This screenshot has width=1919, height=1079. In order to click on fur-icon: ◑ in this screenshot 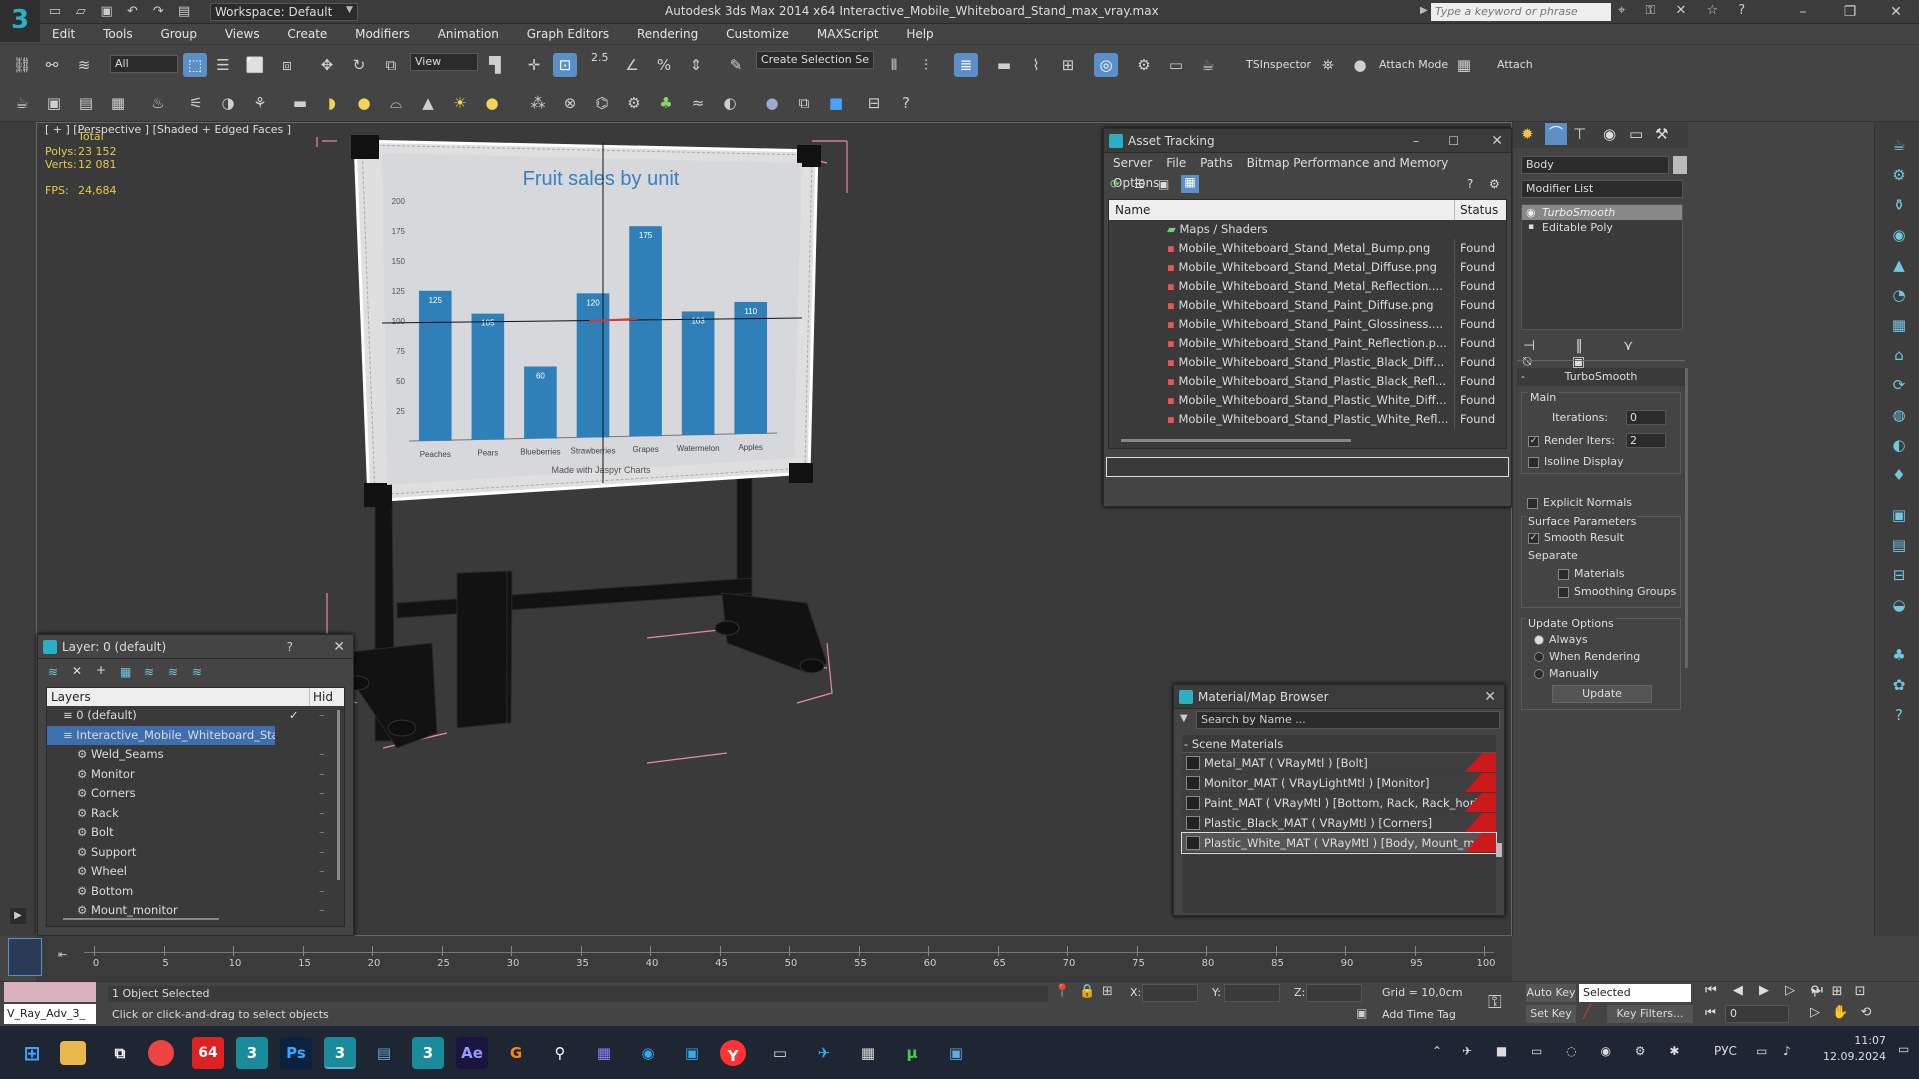, I will do `click(228, 103)`.